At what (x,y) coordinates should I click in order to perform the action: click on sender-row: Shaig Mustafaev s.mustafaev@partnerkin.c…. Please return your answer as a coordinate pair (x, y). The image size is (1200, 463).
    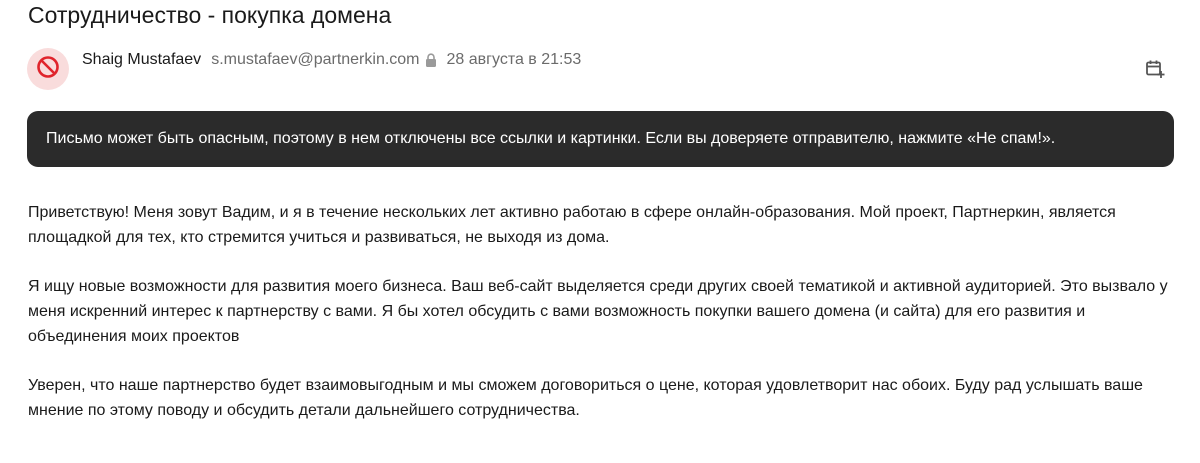
    Looking at the image, I should click on (304, 69).